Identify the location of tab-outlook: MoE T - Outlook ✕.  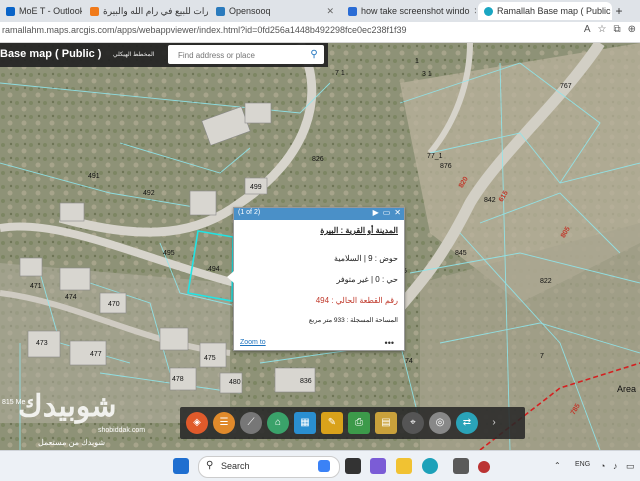
(41, 11).